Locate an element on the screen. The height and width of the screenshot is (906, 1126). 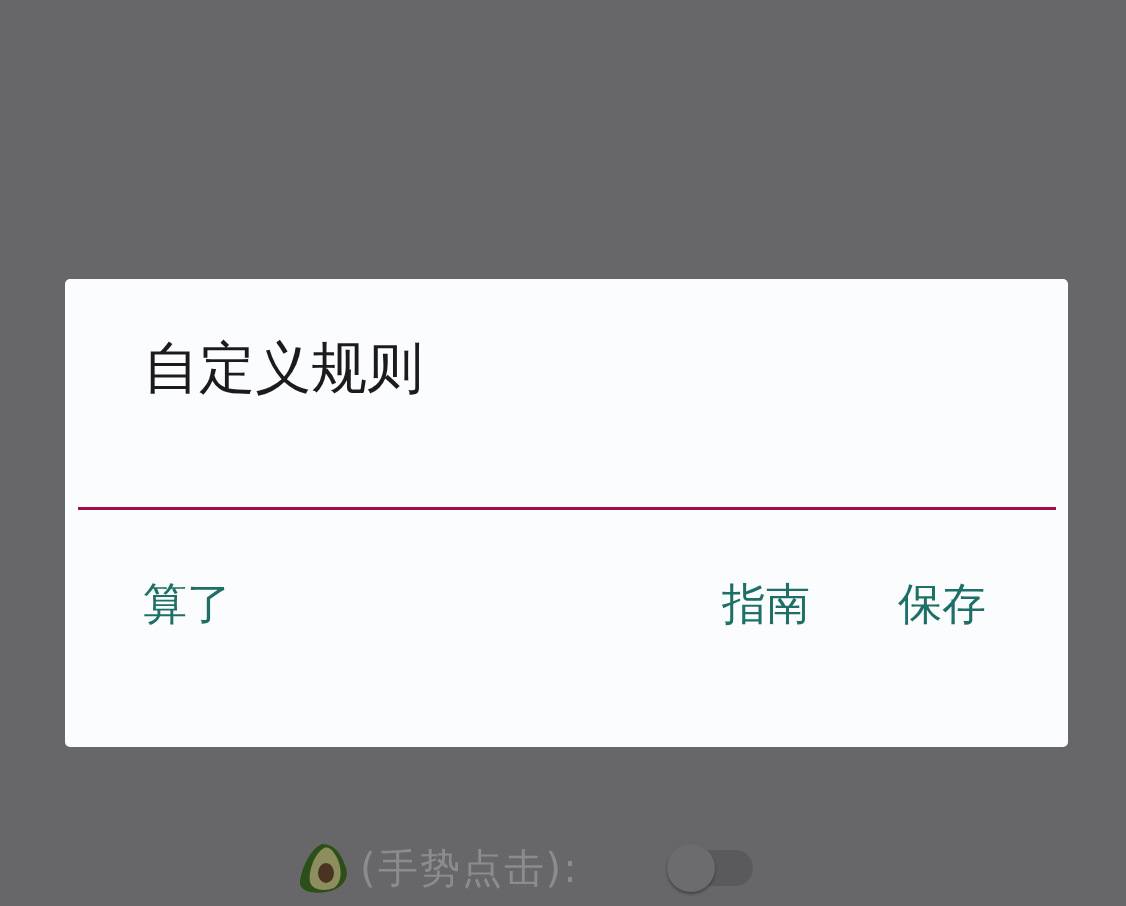
dialog-button: 指南 is located at coordinates (766, 604).